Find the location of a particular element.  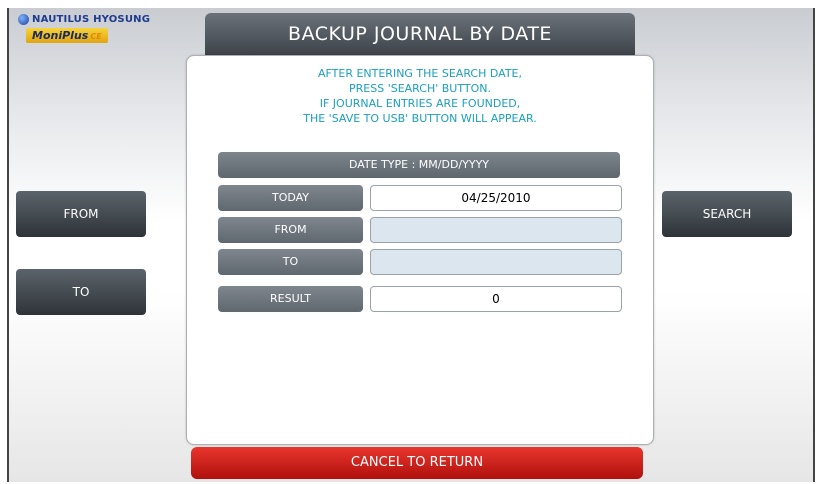

cancel-button: CANCEL TO RETURN is located at coordinates (417, 463).